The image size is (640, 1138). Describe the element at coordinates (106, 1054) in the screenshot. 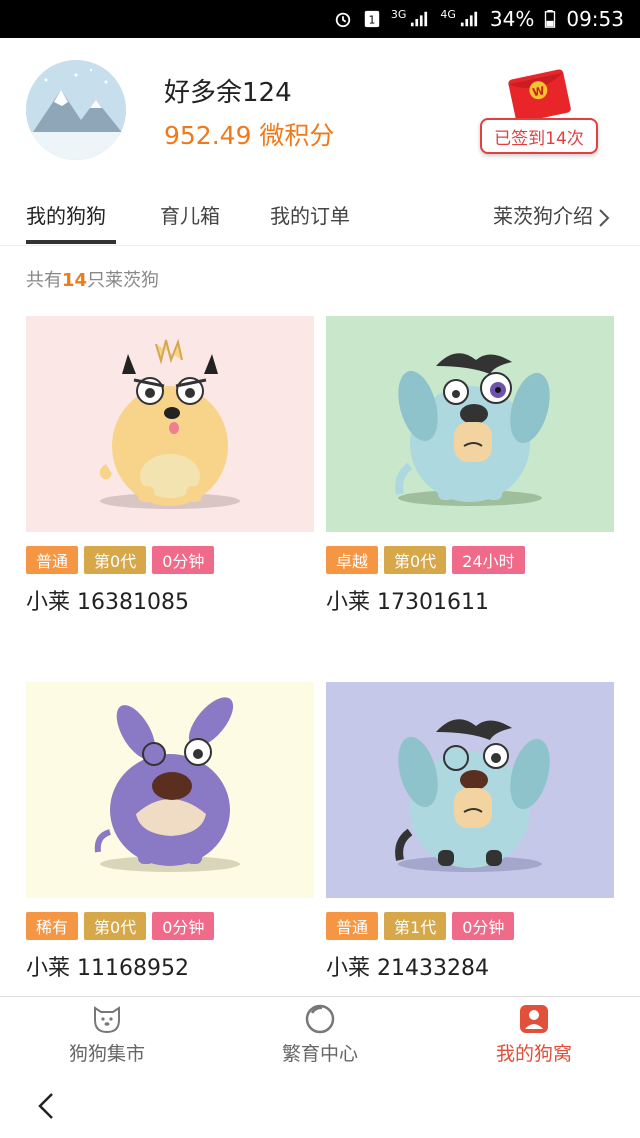

I see `nav-label: 狗狗集市` at that location.